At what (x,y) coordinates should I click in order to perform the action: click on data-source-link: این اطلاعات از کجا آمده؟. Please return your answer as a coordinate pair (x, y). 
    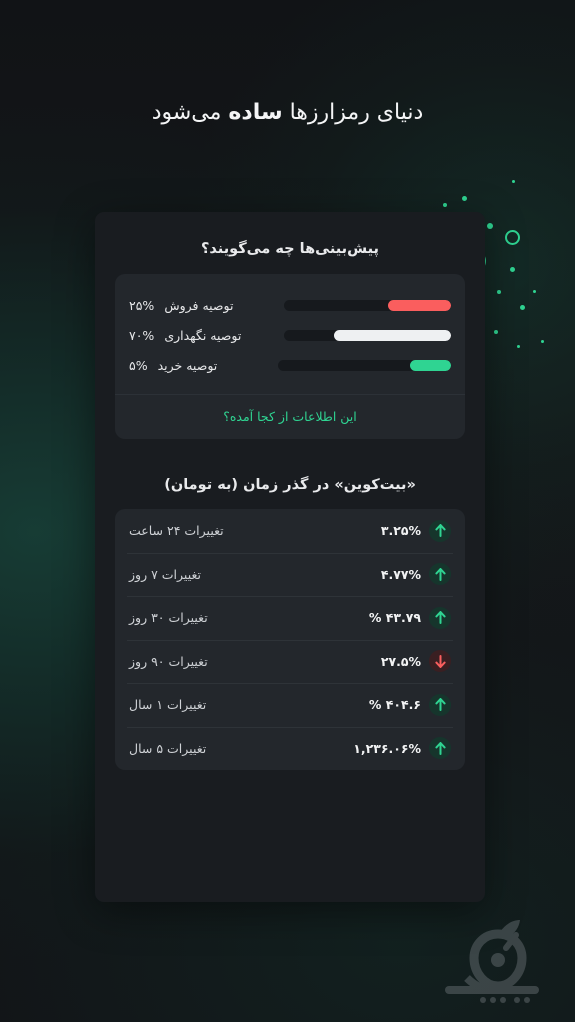
    Looking at the image, I should click on (290, 417).